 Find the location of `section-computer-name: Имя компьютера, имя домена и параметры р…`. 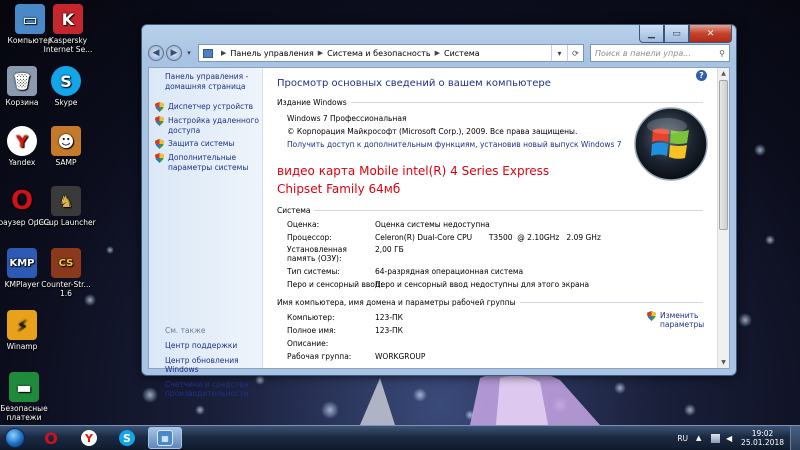

section-computer-name: Имя компьютера, имя домена и параметры р… is located at coordinates (490, 302).